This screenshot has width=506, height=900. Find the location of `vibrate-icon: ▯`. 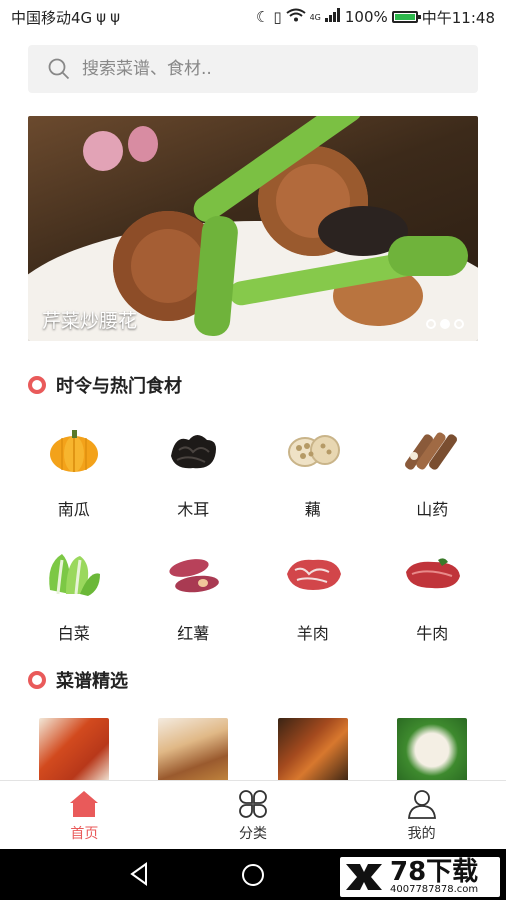

vibrate-icon: ▯ is located at coordinates (277, 17).